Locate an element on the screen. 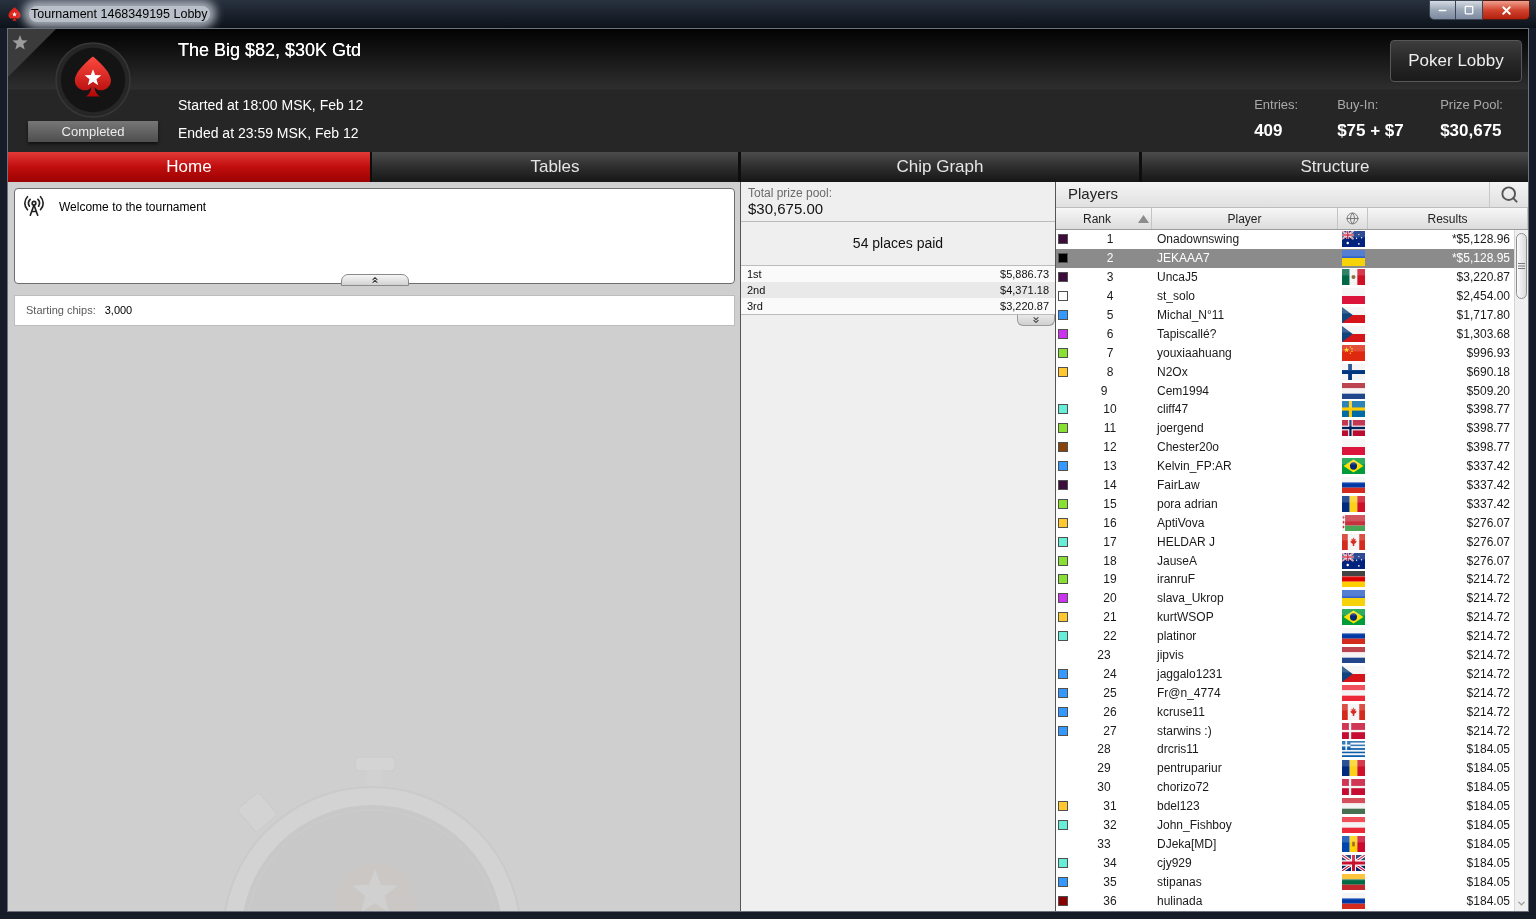 Image resolution: width=1536 pixels, height=919 pixels. player-name: N2Ox is located at coordinates (1172, 372).